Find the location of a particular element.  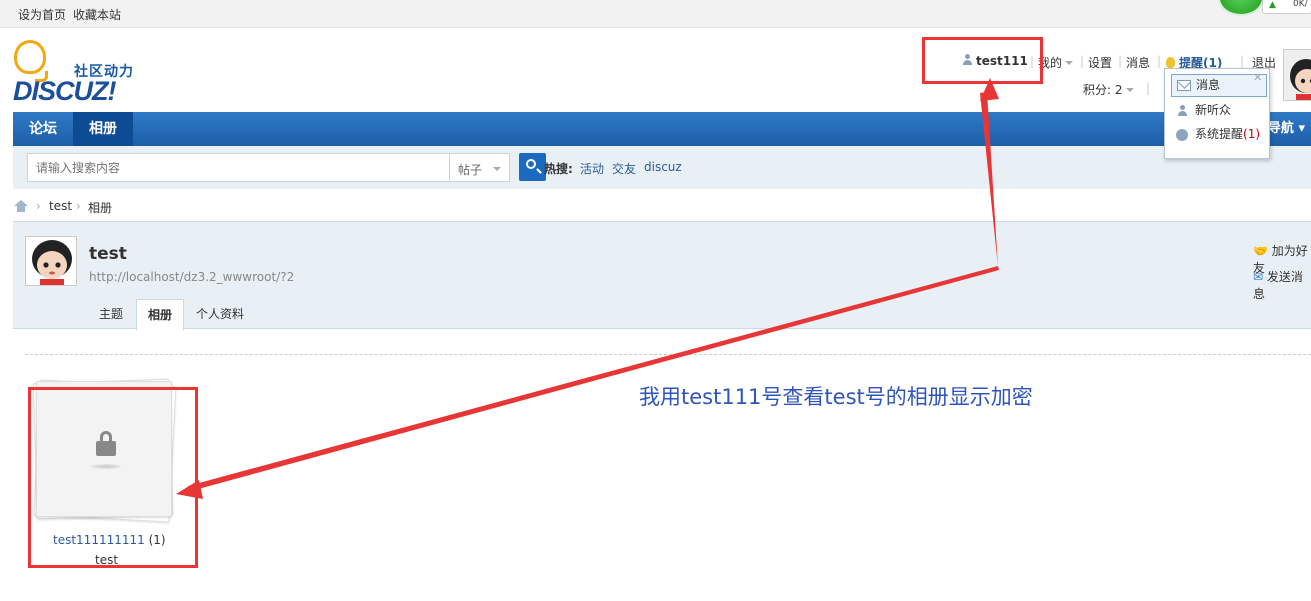

annotation-box-album is located at coordinates (113, 477).